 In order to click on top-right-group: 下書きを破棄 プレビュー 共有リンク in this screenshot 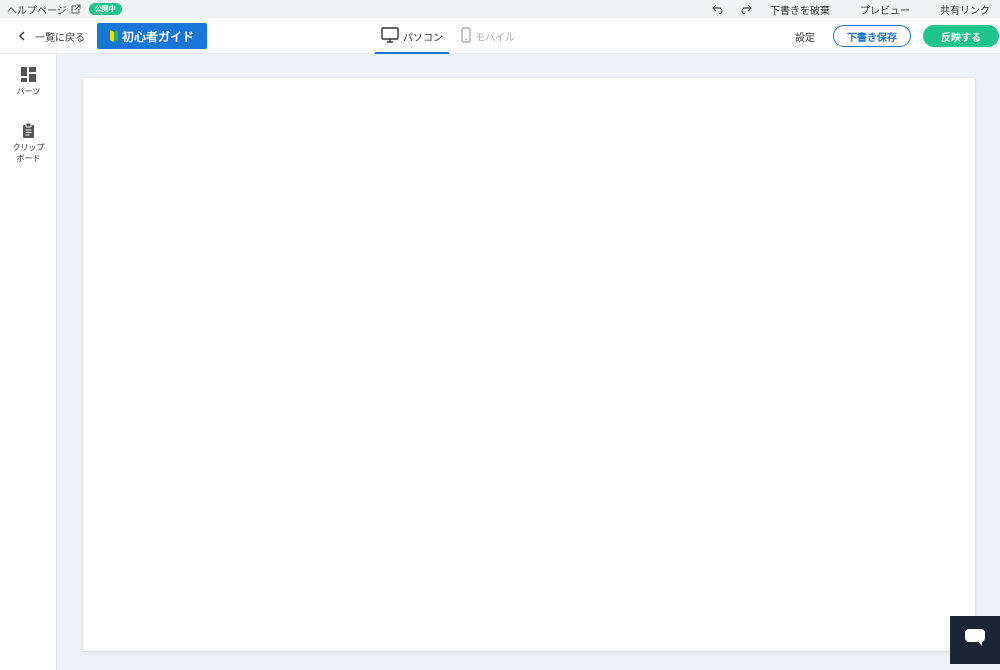, I will do `click(850, 9)`.